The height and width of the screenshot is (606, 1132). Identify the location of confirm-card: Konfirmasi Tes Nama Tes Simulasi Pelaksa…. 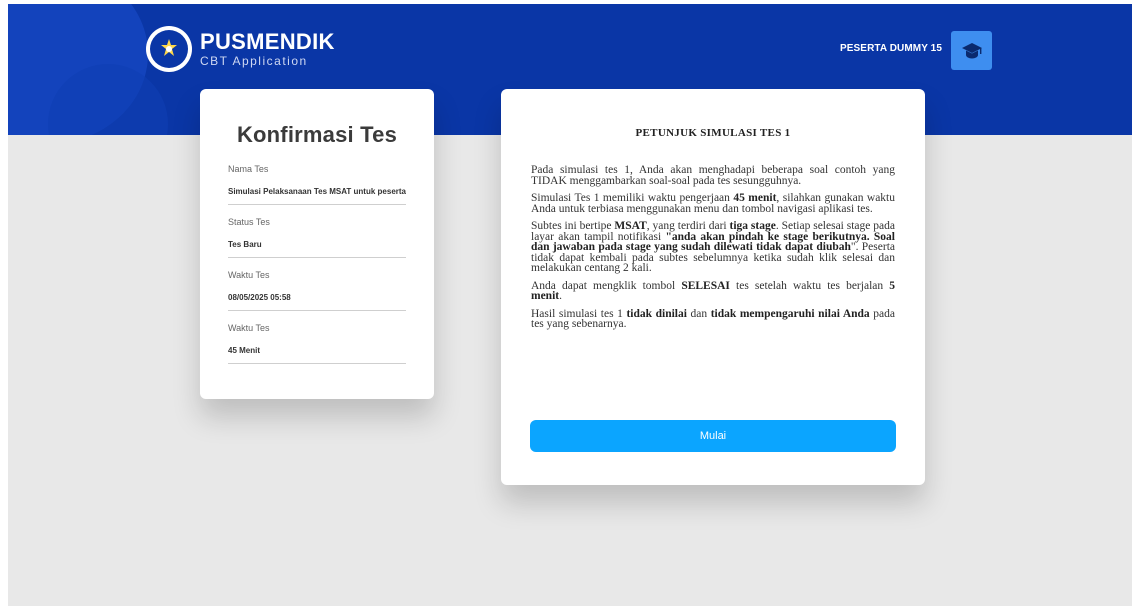
(317, 244).